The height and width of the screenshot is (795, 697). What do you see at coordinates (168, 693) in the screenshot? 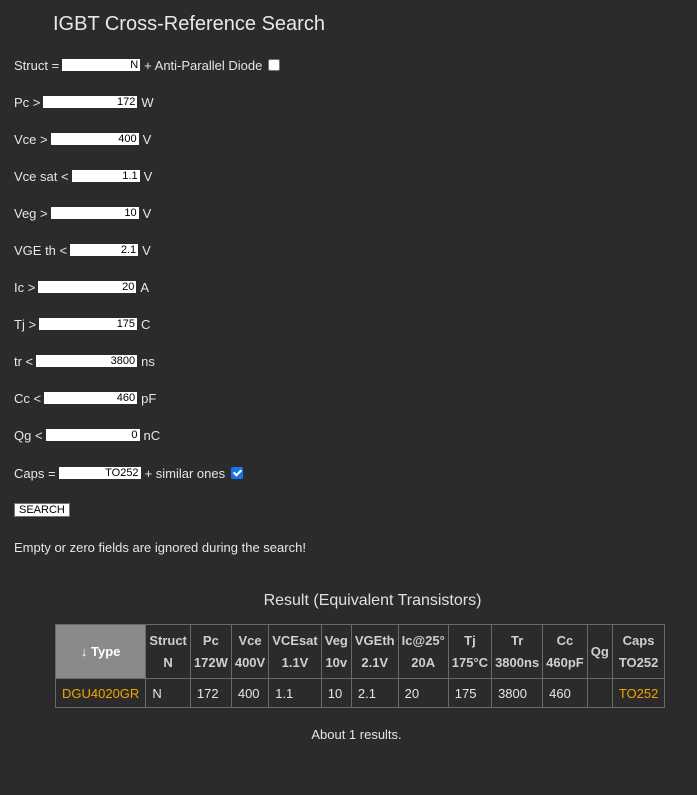
I see `cell-struct: N` at bounding box center [168, 693].